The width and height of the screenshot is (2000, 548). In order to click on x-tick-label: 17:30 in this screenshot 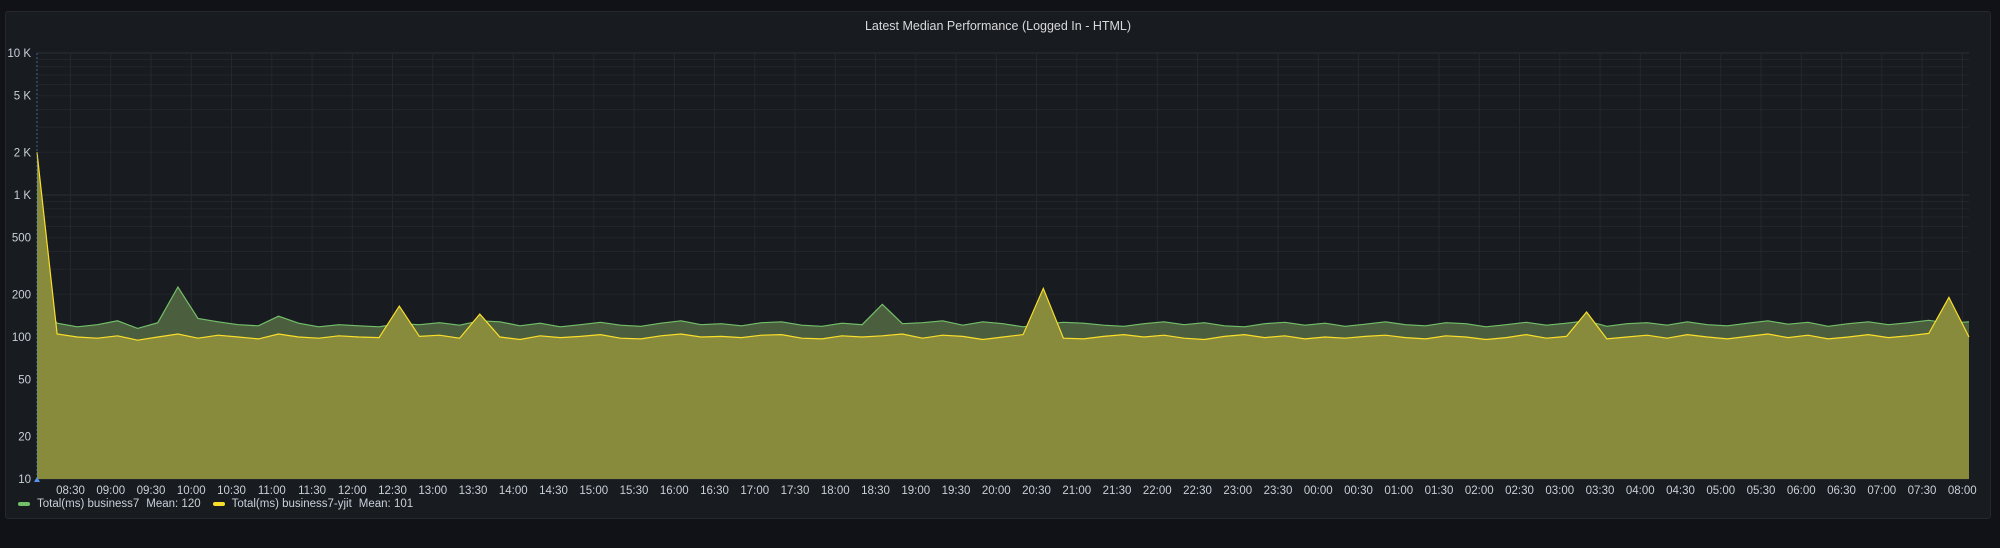, I will do `click(795, 491)`.